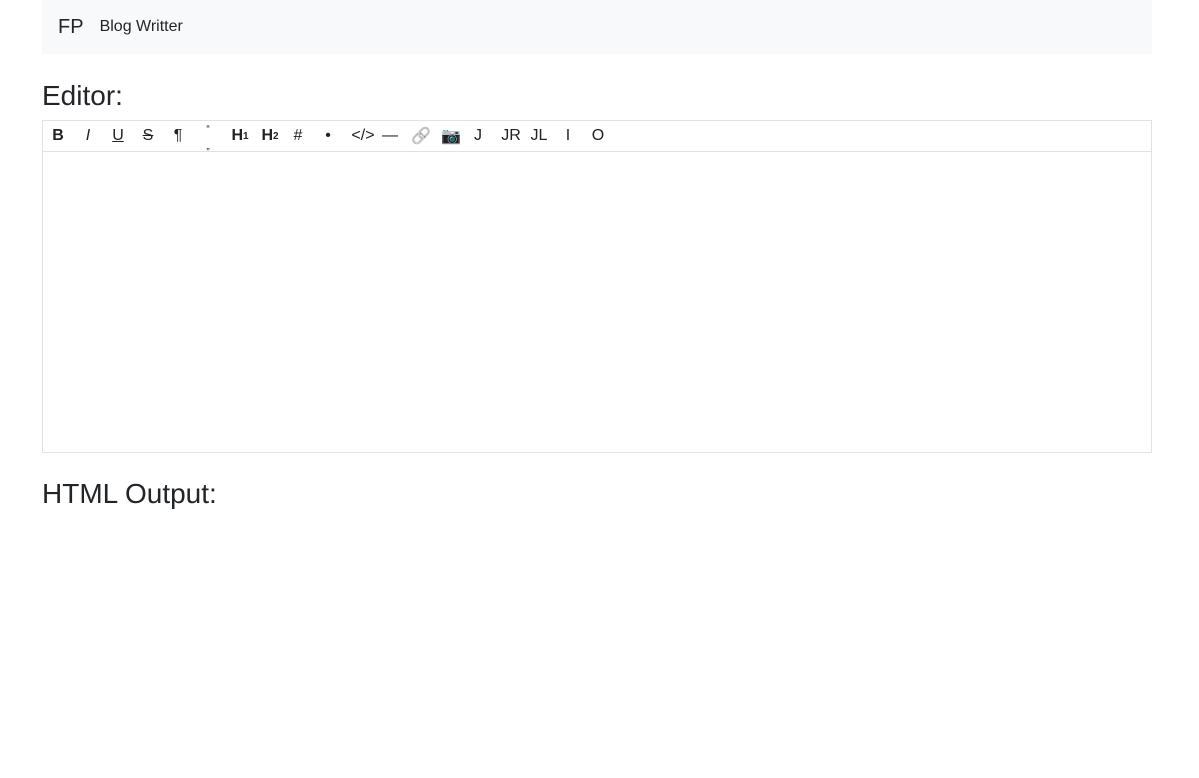 Image resolution: width=1199 pixels, height=778 pixels. Describe the element at coordinates (568, 136) in the screenshot. I see `indent-button: I` at that location.